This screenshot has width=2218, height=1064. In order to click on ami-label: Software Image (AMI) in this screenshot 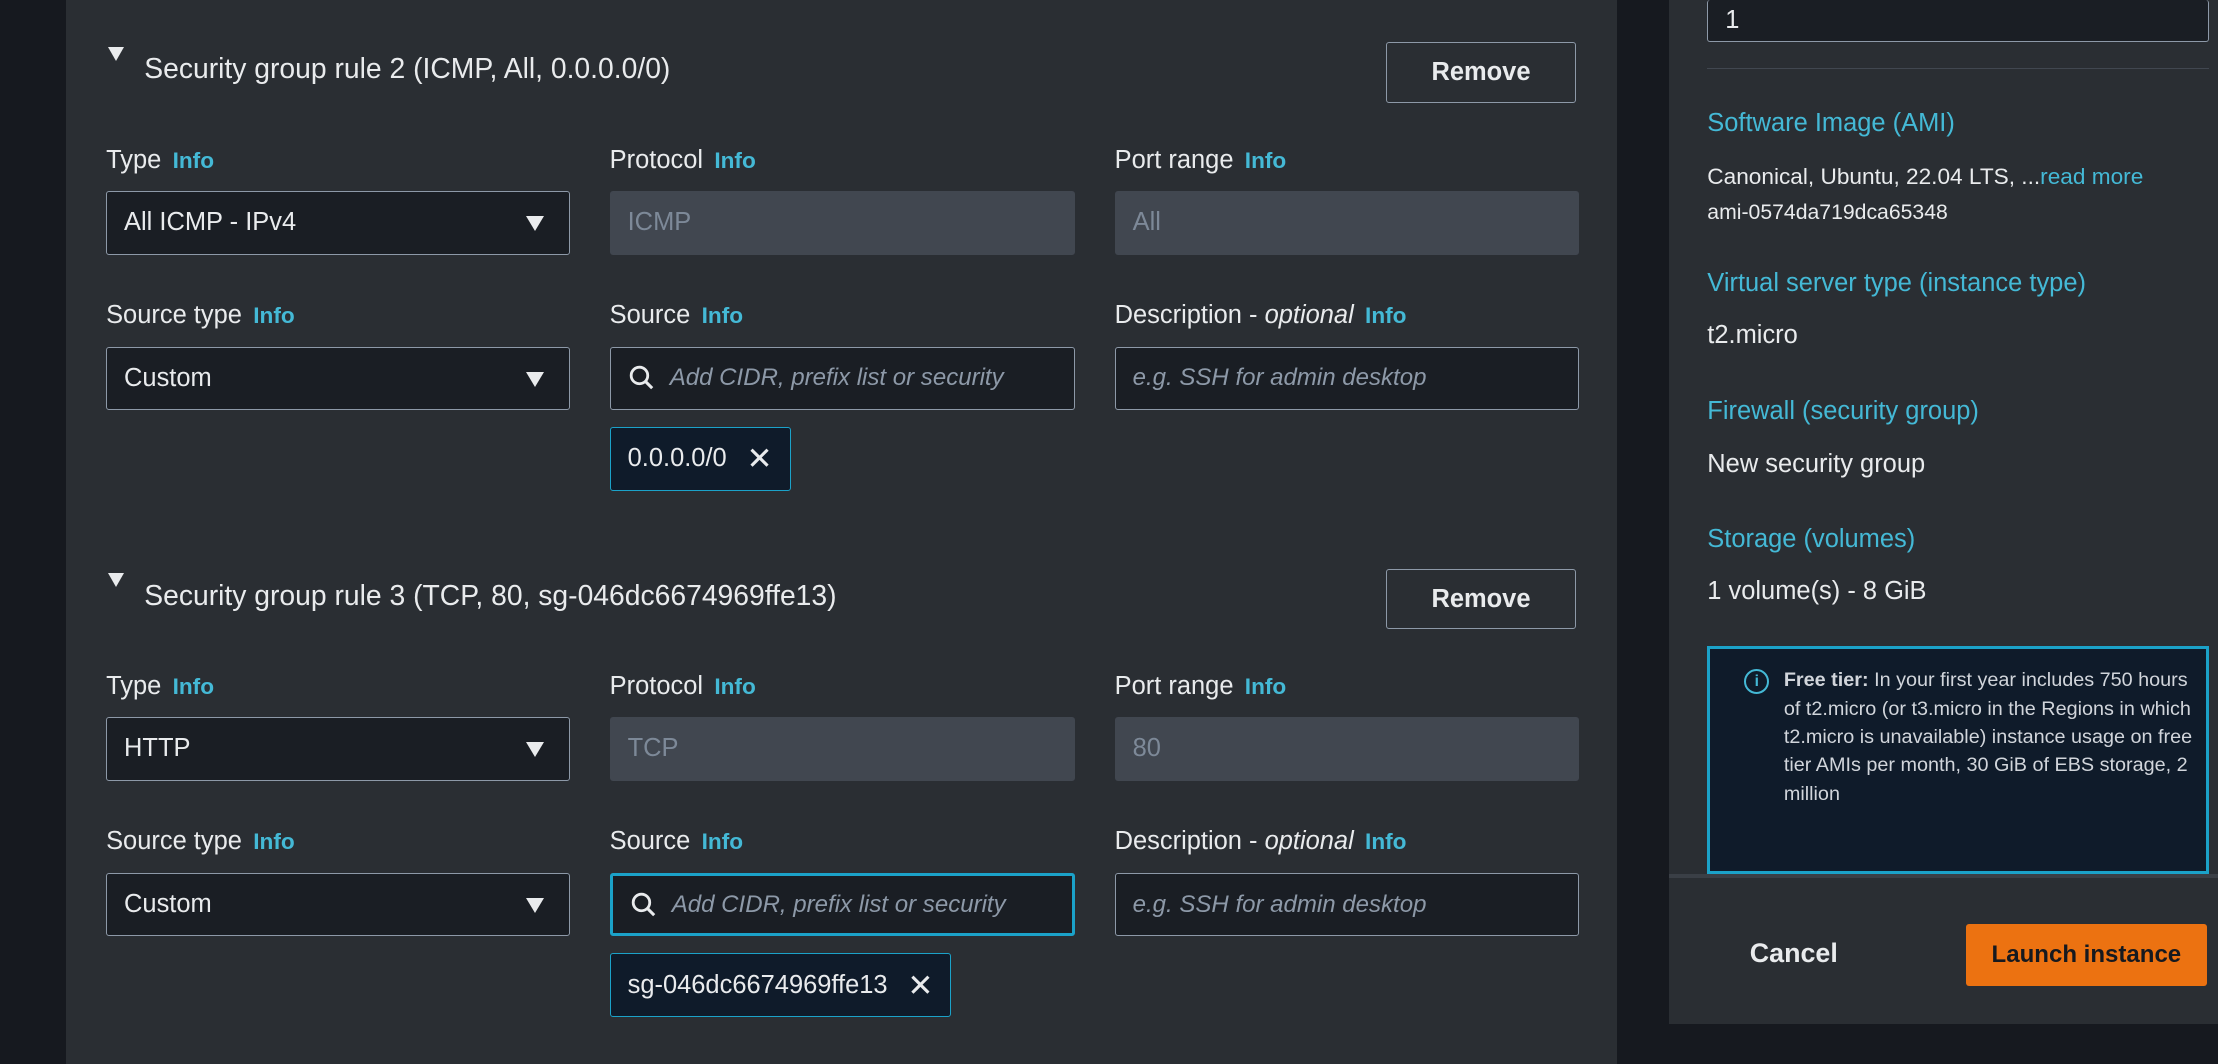, I will do `click(1831, 122)`.